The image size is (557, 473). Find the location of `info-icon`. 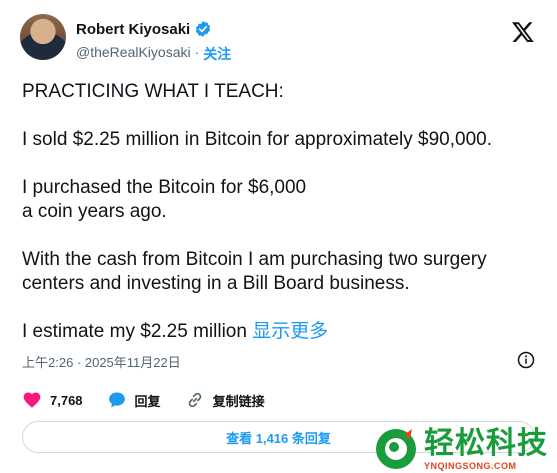

info-icon is located at coordinates (526, 360).